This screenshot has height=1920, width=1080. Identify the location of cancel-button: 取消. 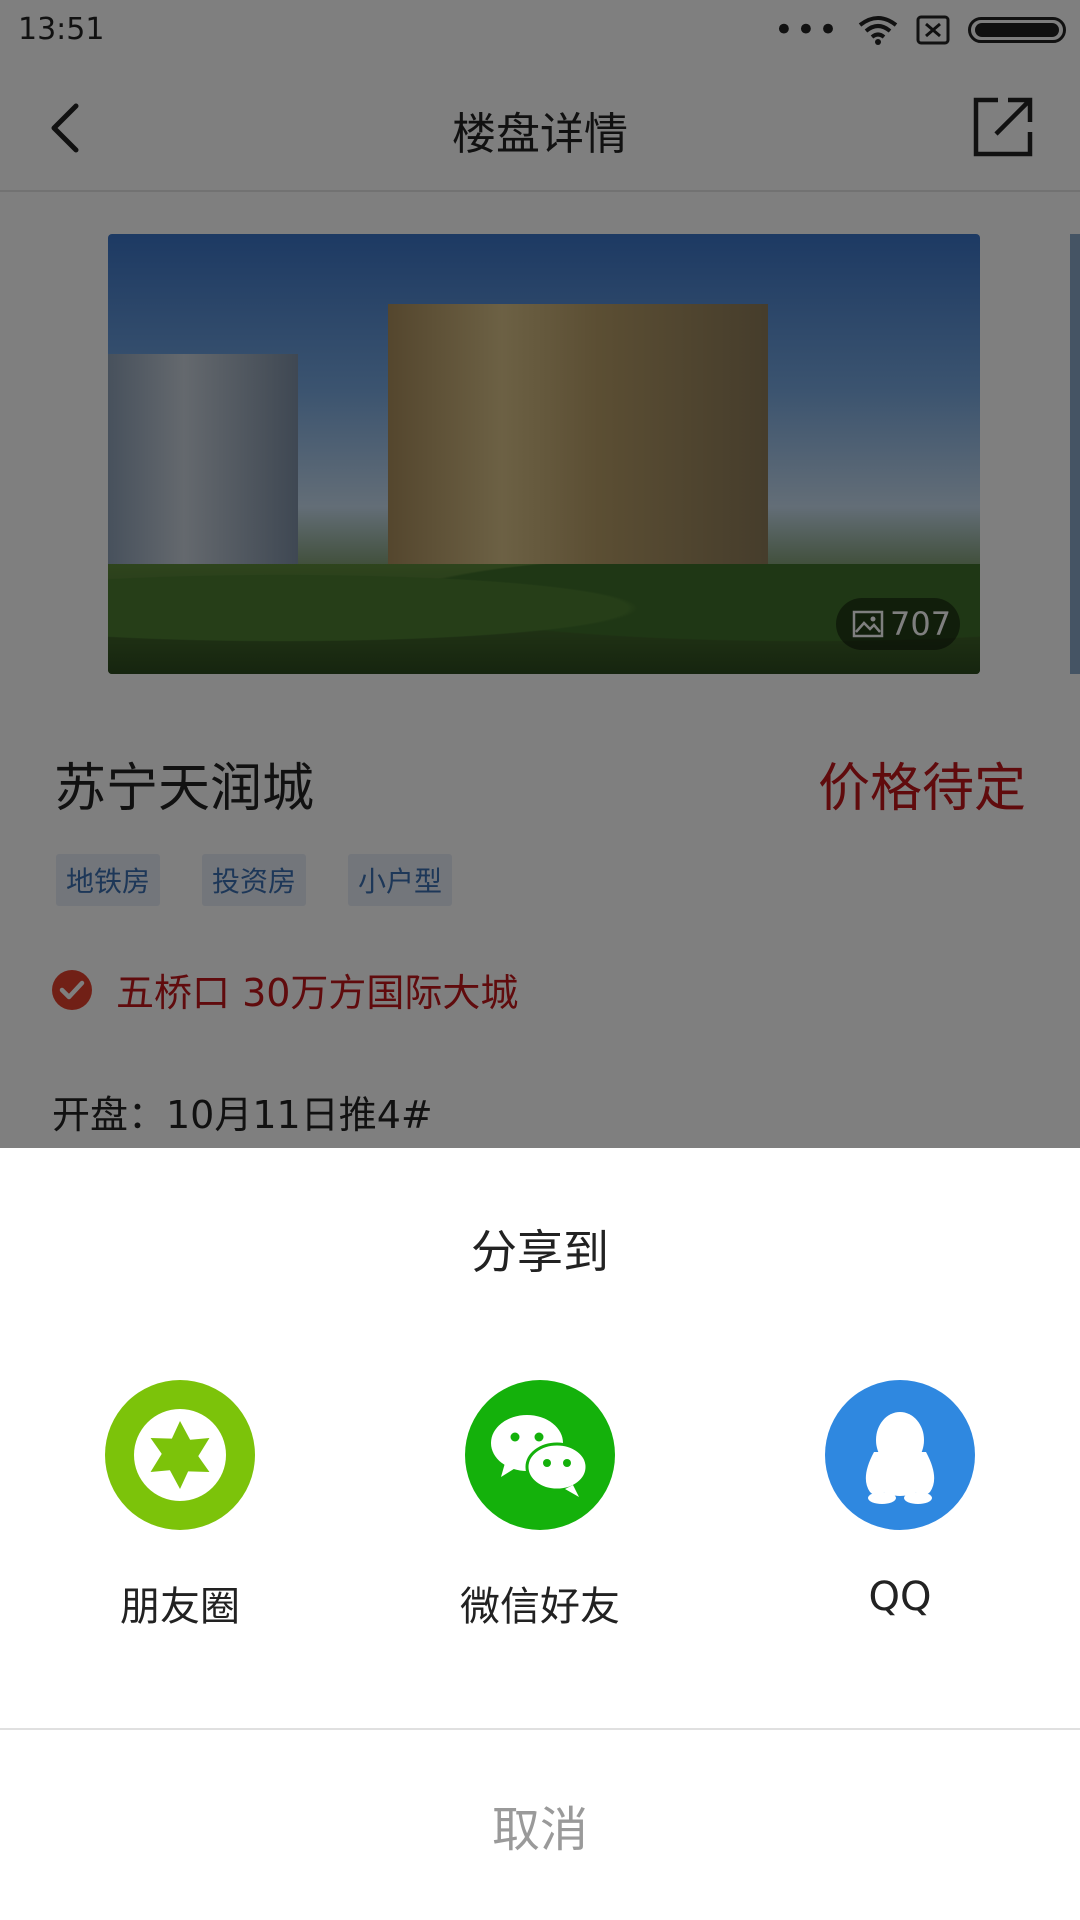
(540, 1825).